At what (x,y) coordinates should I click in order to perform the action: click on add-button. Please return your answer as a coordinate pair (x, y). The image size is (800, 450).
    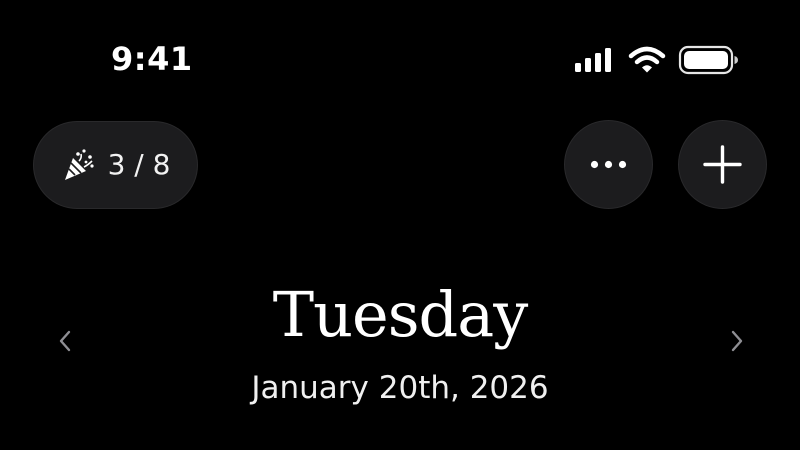
    Looking at the image, I should click on (722, 164).